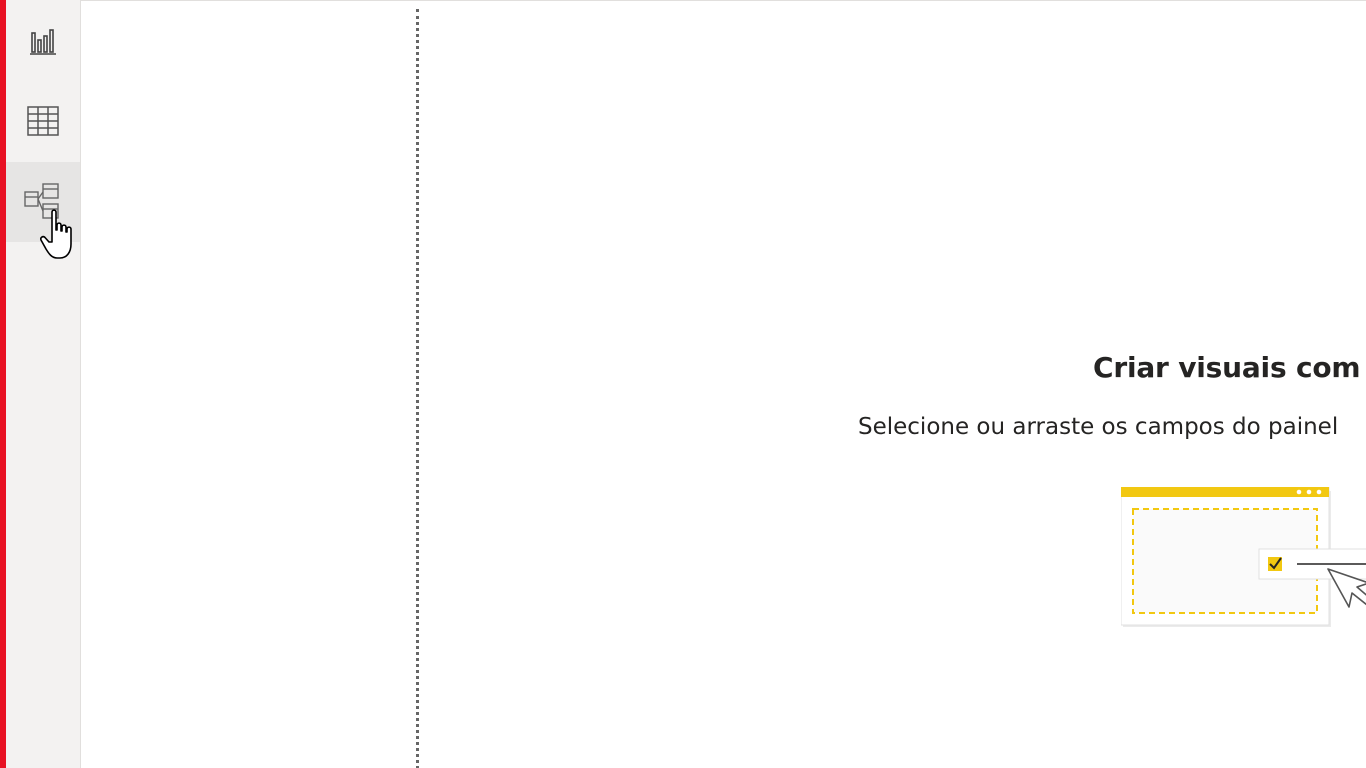 The image size is (1366, 768). I want to click on table-grid-icon, so click(43, 121).